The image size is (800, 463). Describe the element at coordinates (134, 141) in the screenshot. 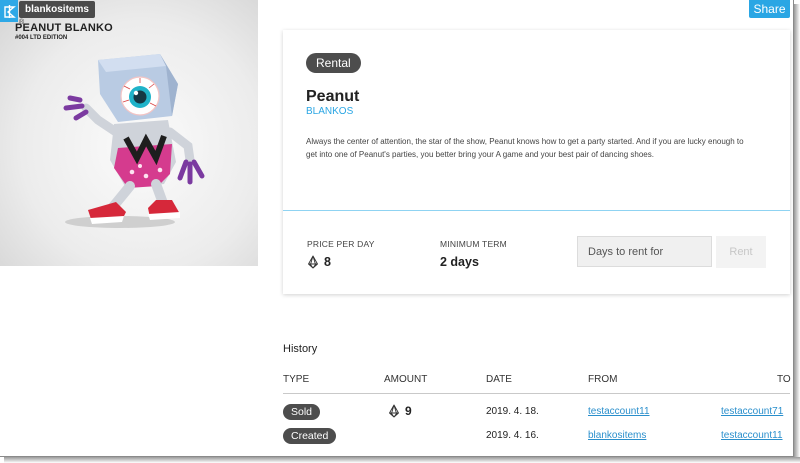

I see `peanut-blanko-figure-image` at that location.